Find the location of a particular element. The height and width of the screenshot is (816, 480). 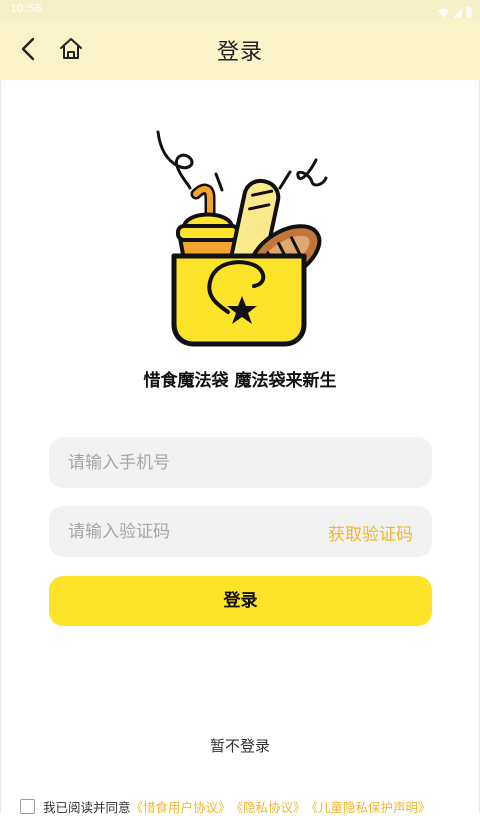

agreement-checkbox is located at coordinates (27, 806).